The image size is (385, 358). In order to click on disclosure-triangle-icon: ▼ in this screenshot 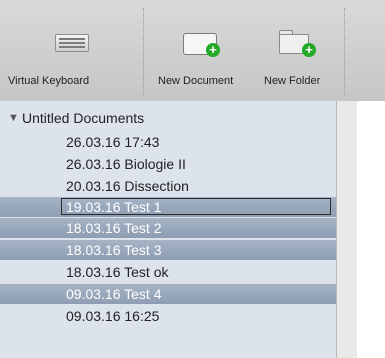, I will do `click(13, 118)`.